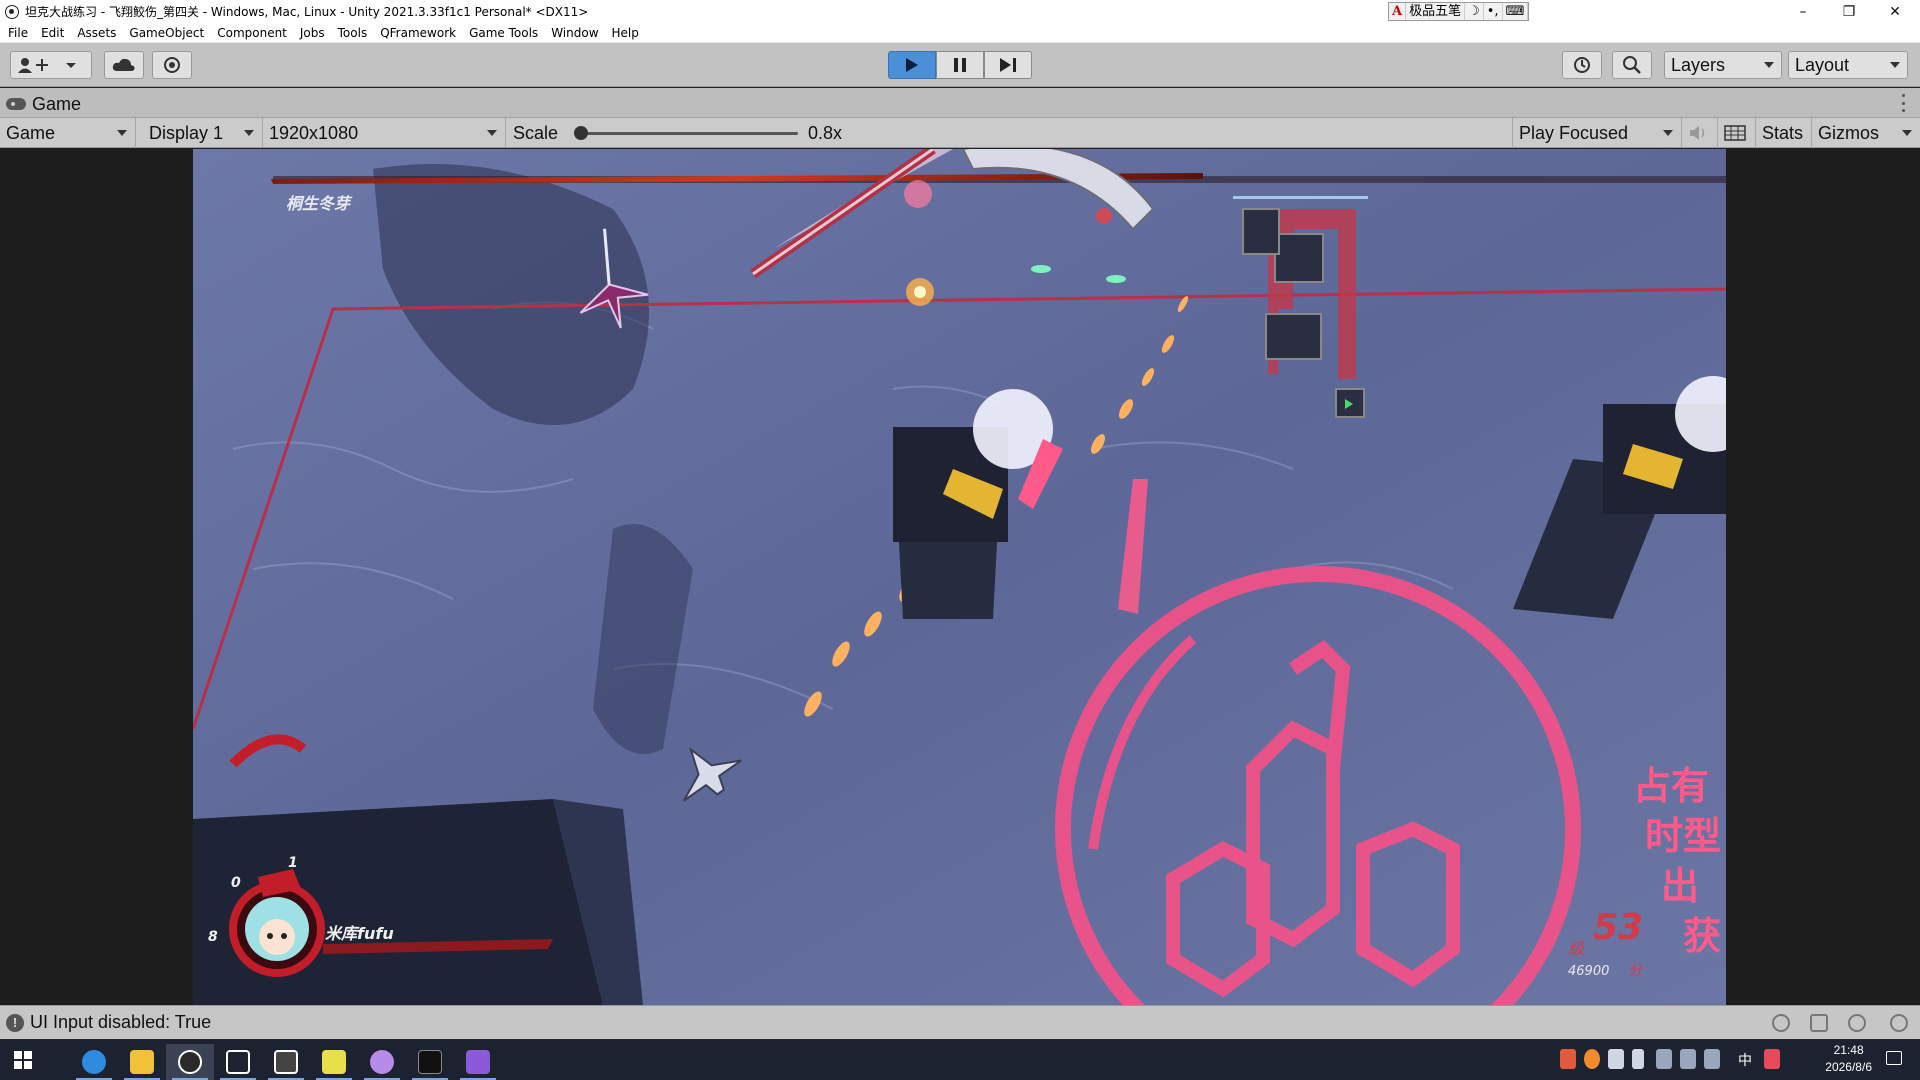 Image resolution: width=1920 pixels, height=1080 pixels. What do you see at coordinates (1638, 1059) in the screenshot?
I see `tray-volume-icon` at bounding box center [1638, 1059].